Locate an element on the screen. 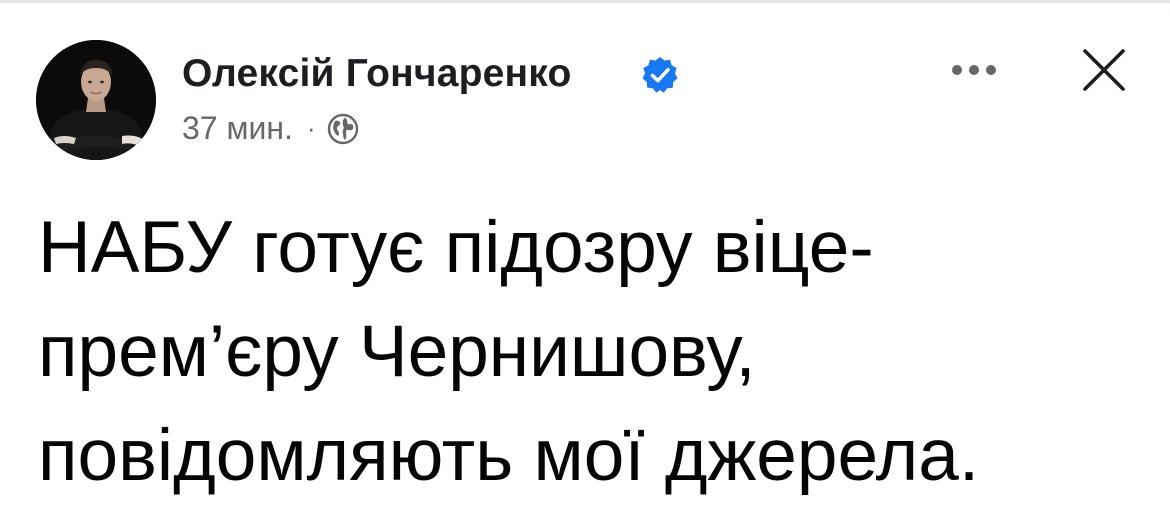 The width and height of the screenshot is (1170, 508). more-options-button is located at coordinates (974, 70).